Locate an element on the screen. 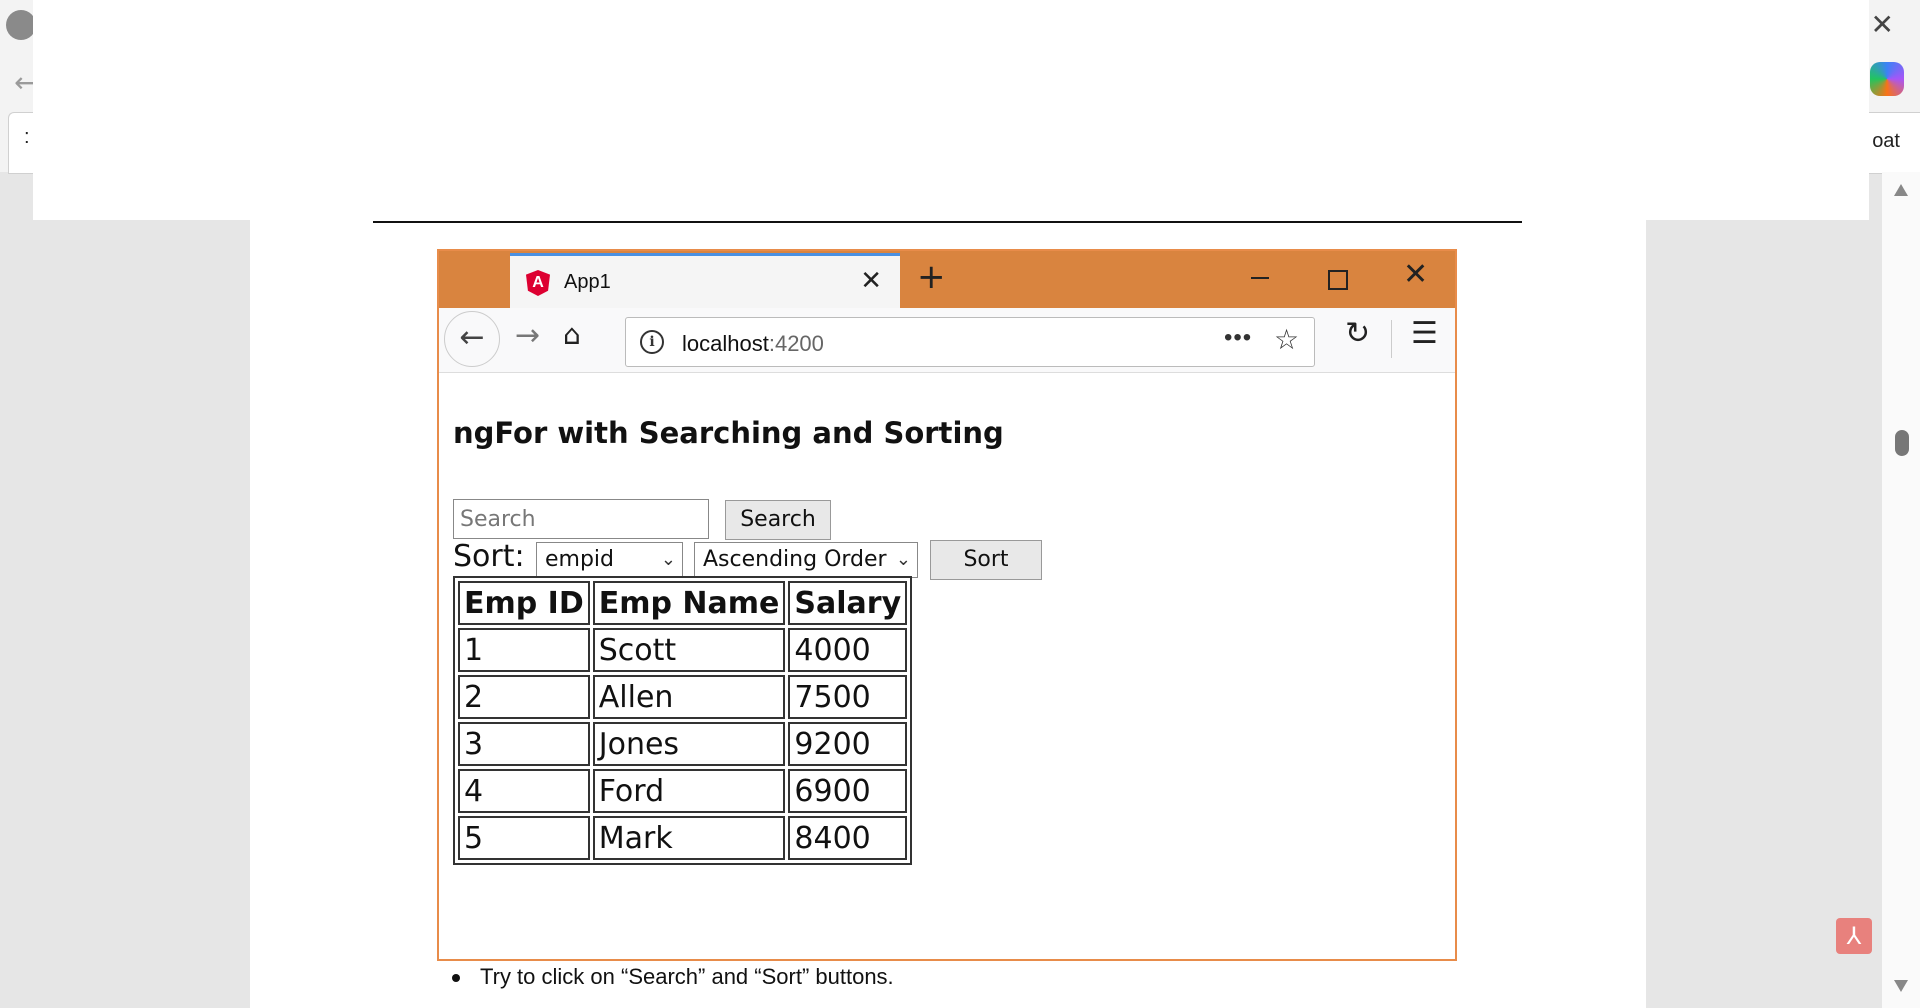 This screenshot has width=1920, height=1008. url-host: localhost is located at coordinates (725, 343).